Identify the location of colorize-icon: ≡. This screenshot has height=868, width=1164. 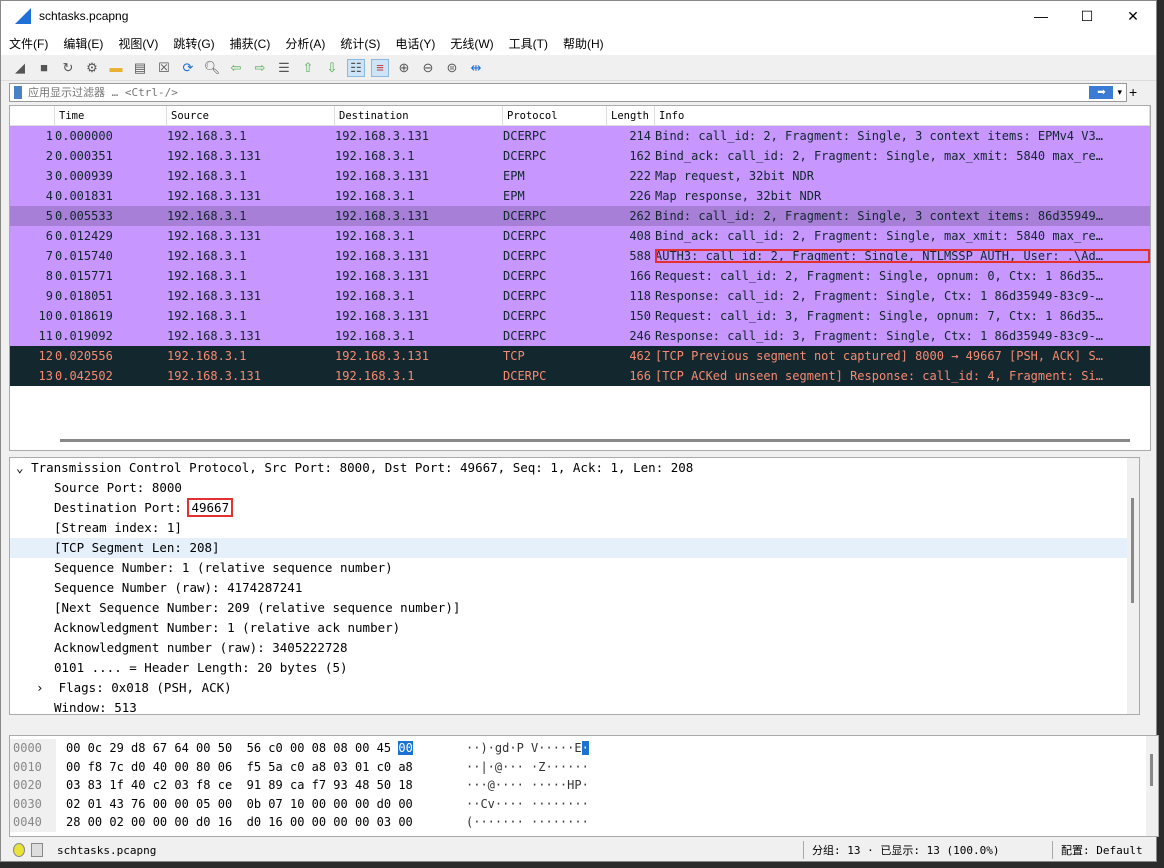
(380, 67).